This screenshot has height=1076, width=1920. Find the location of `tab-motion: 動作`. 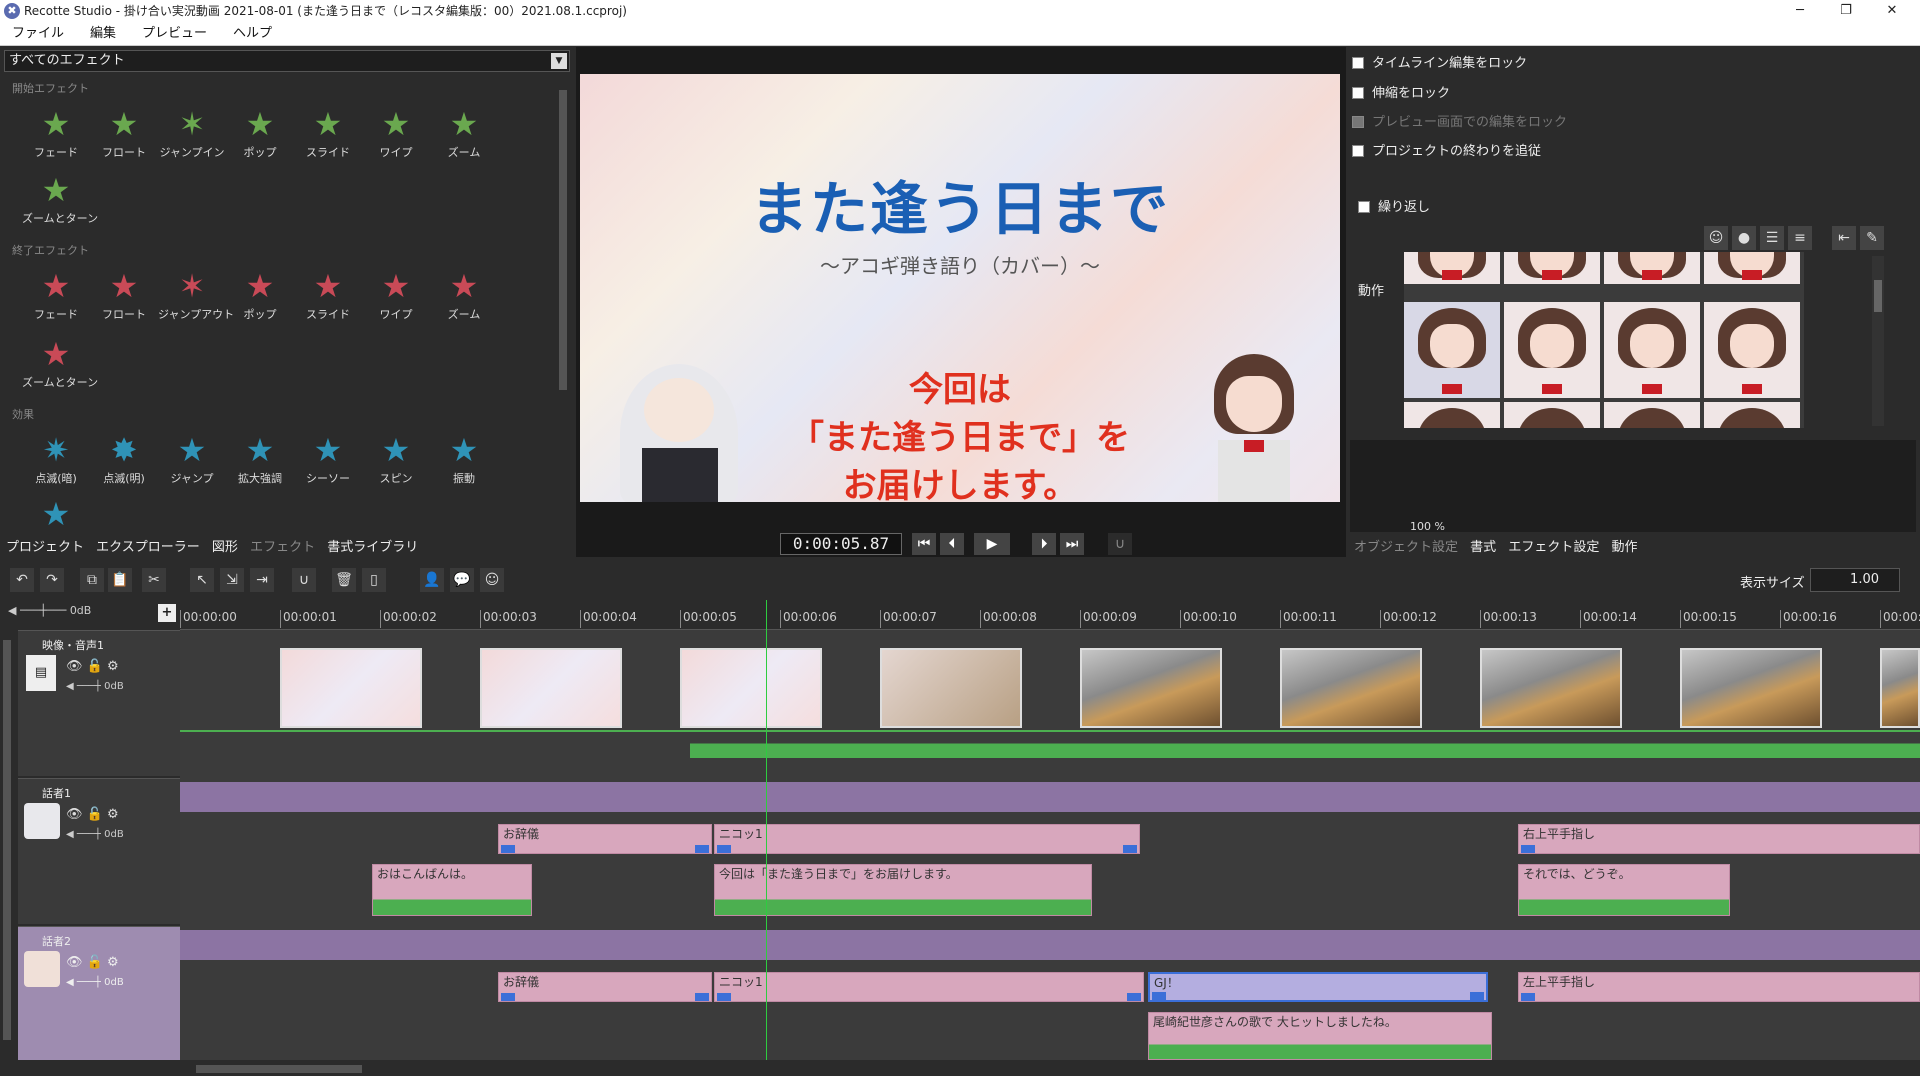

tab-motion: 動作 is located at coordinates (1624, 547).